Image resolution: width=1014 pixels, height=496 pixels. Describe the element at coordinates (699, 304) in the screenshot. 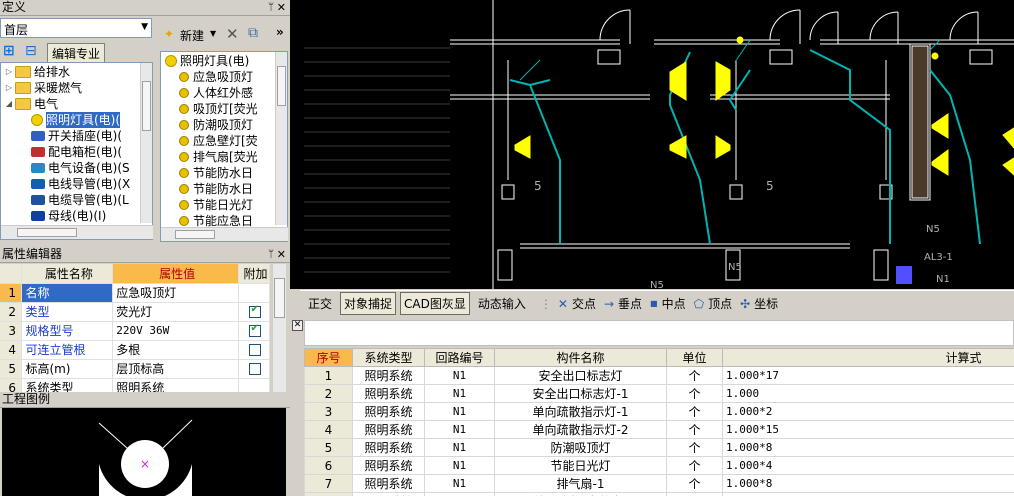

I see `vertex-snap-icon: ⬠` at that location.